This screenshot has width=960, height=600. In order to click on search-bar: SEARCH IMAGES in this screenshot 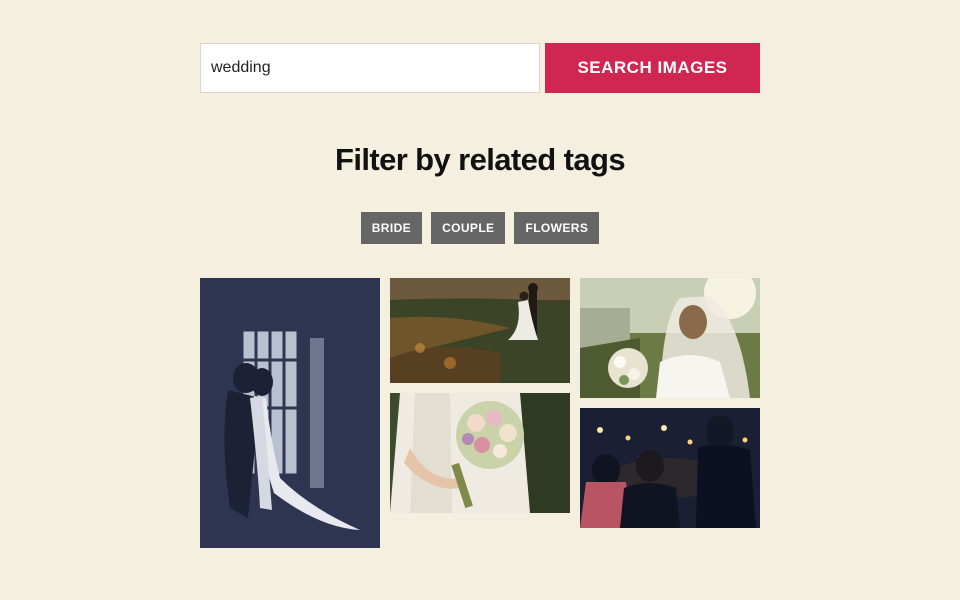, I will do `click(480, 68)`.